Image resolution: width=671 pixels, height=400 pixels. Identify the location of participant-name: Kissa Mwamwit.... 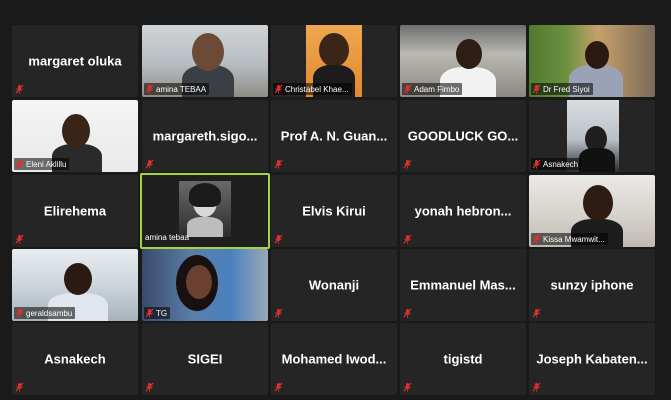
(574, 239).